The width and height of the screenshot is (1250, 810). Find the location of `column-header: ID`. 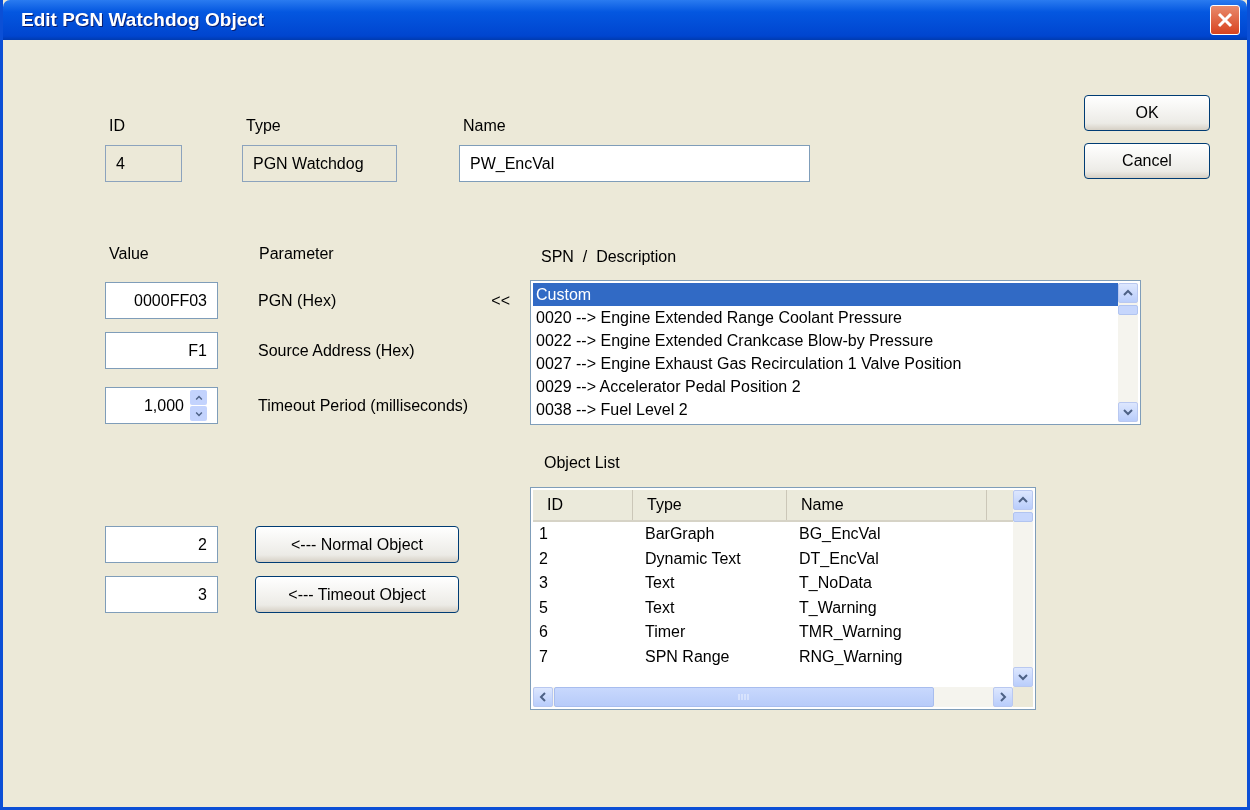

column-header: ID is located at coordinates (583, 505).